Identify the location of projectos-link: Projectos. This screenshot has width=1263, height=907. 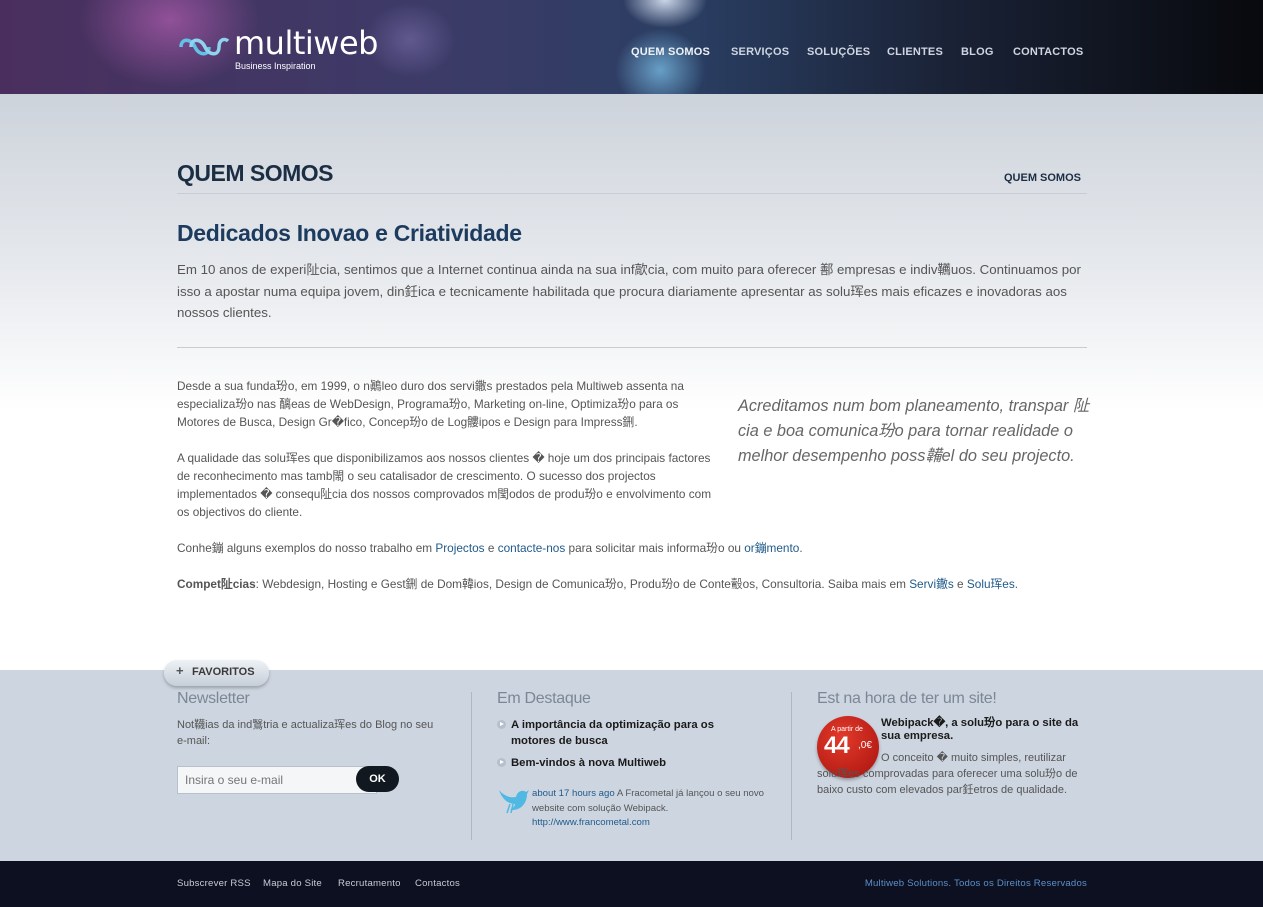
(459, 548).